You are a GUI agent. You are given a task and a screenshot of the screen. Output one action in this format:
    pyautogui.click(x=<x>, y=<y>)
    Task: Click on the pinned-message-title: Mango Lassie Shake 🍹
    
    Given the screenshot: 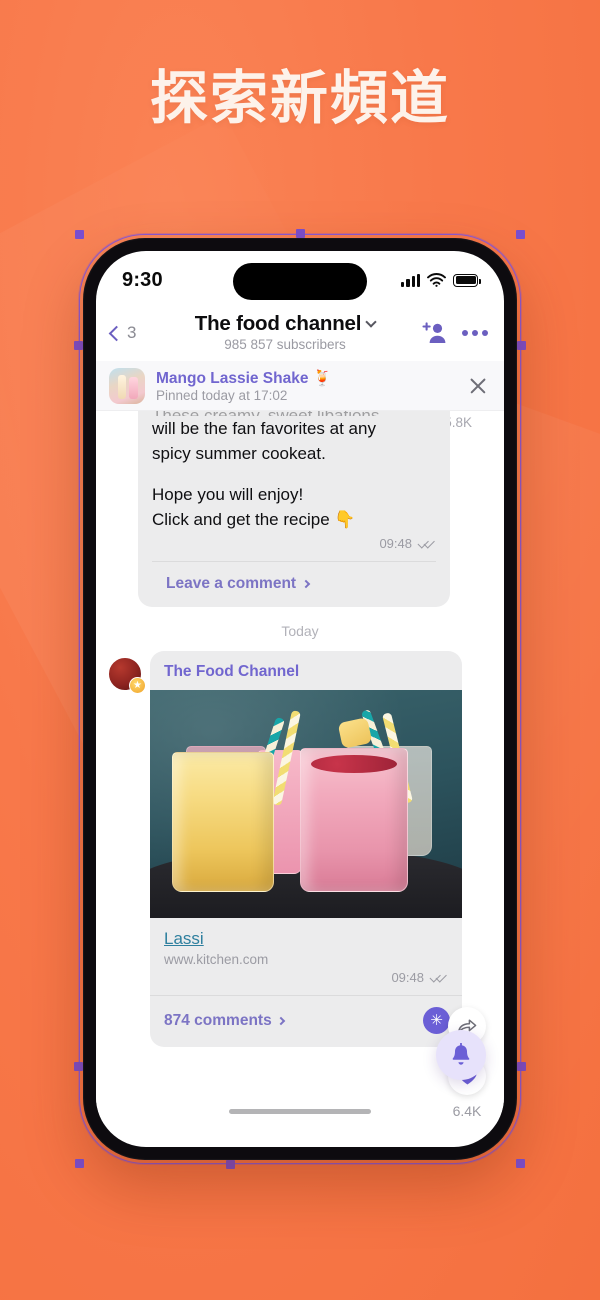 What is the action you would take?
    pyautogui.click(x=244, y=378)
    